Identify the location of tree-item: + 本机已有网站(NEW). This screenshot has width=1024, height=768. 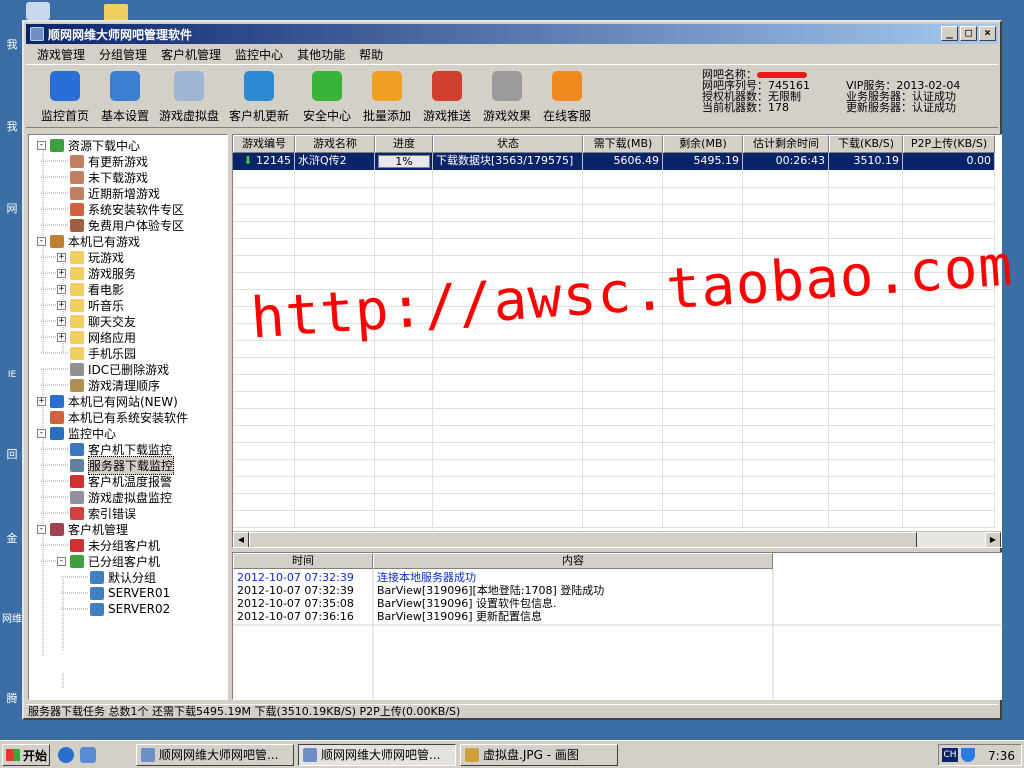
(107, 401).